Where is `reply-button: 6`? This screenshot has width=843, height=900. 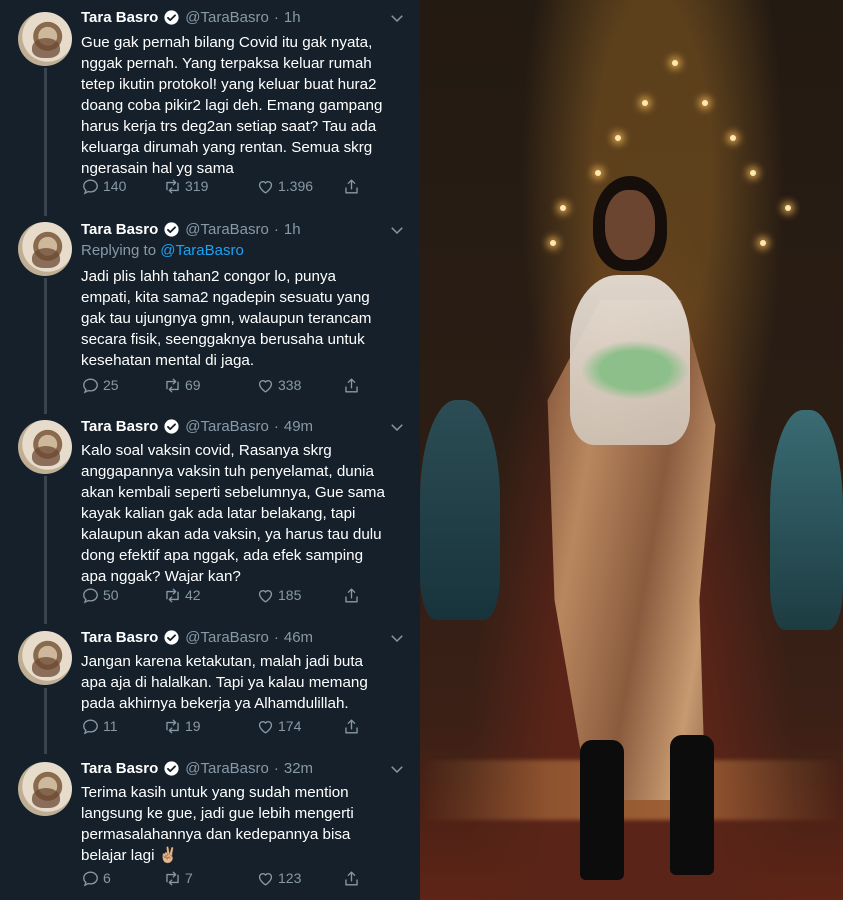
reply-button: 6 is located at coordinates (122, 878).